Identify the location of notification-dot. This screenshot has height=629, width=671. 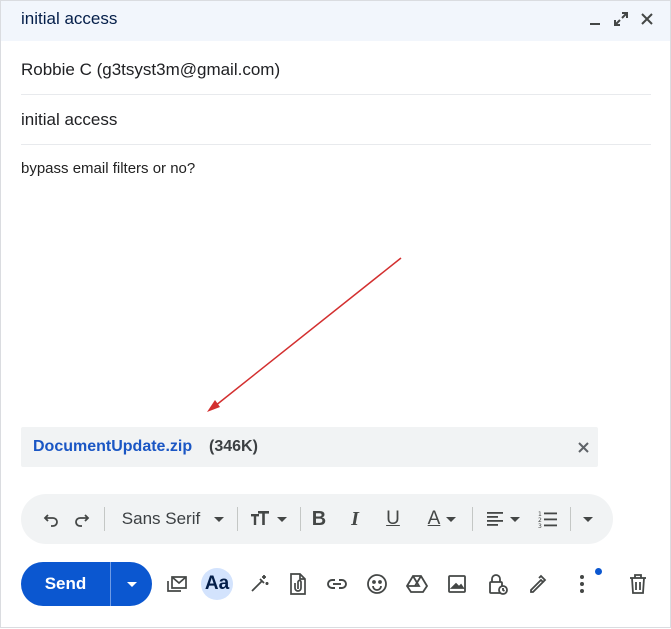
(598, 571).